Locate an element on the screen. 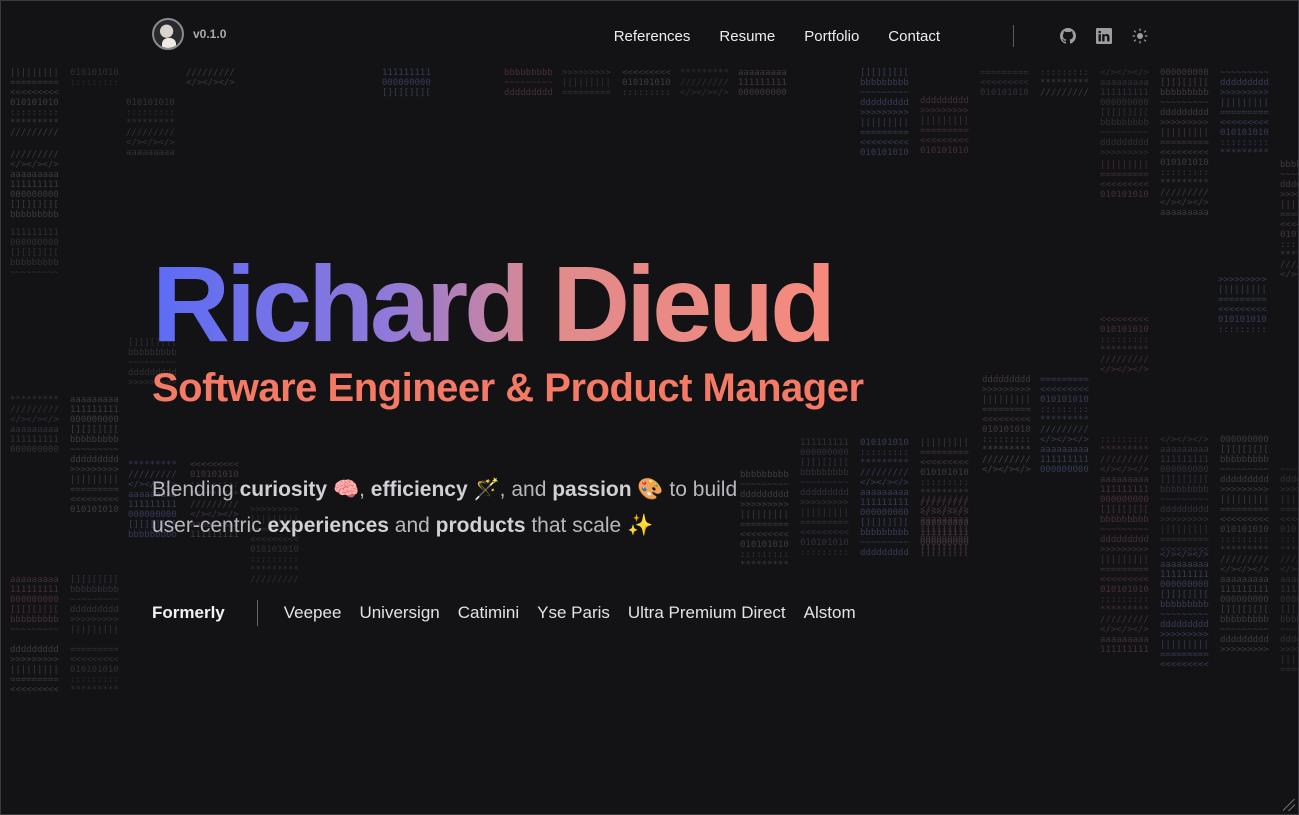 This screenshot has width=1299, height=815. sparkles-emoji-icon: ✨ is located at coordinates (640, 525).